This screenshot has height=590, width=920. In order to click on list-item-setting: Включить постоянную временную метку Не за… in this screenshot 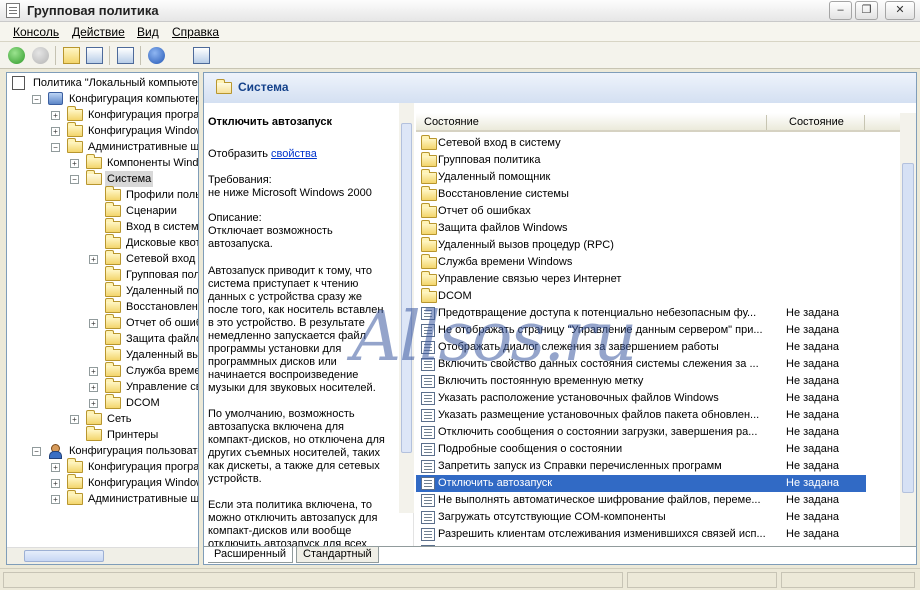, I will do `click(641, 381)`.